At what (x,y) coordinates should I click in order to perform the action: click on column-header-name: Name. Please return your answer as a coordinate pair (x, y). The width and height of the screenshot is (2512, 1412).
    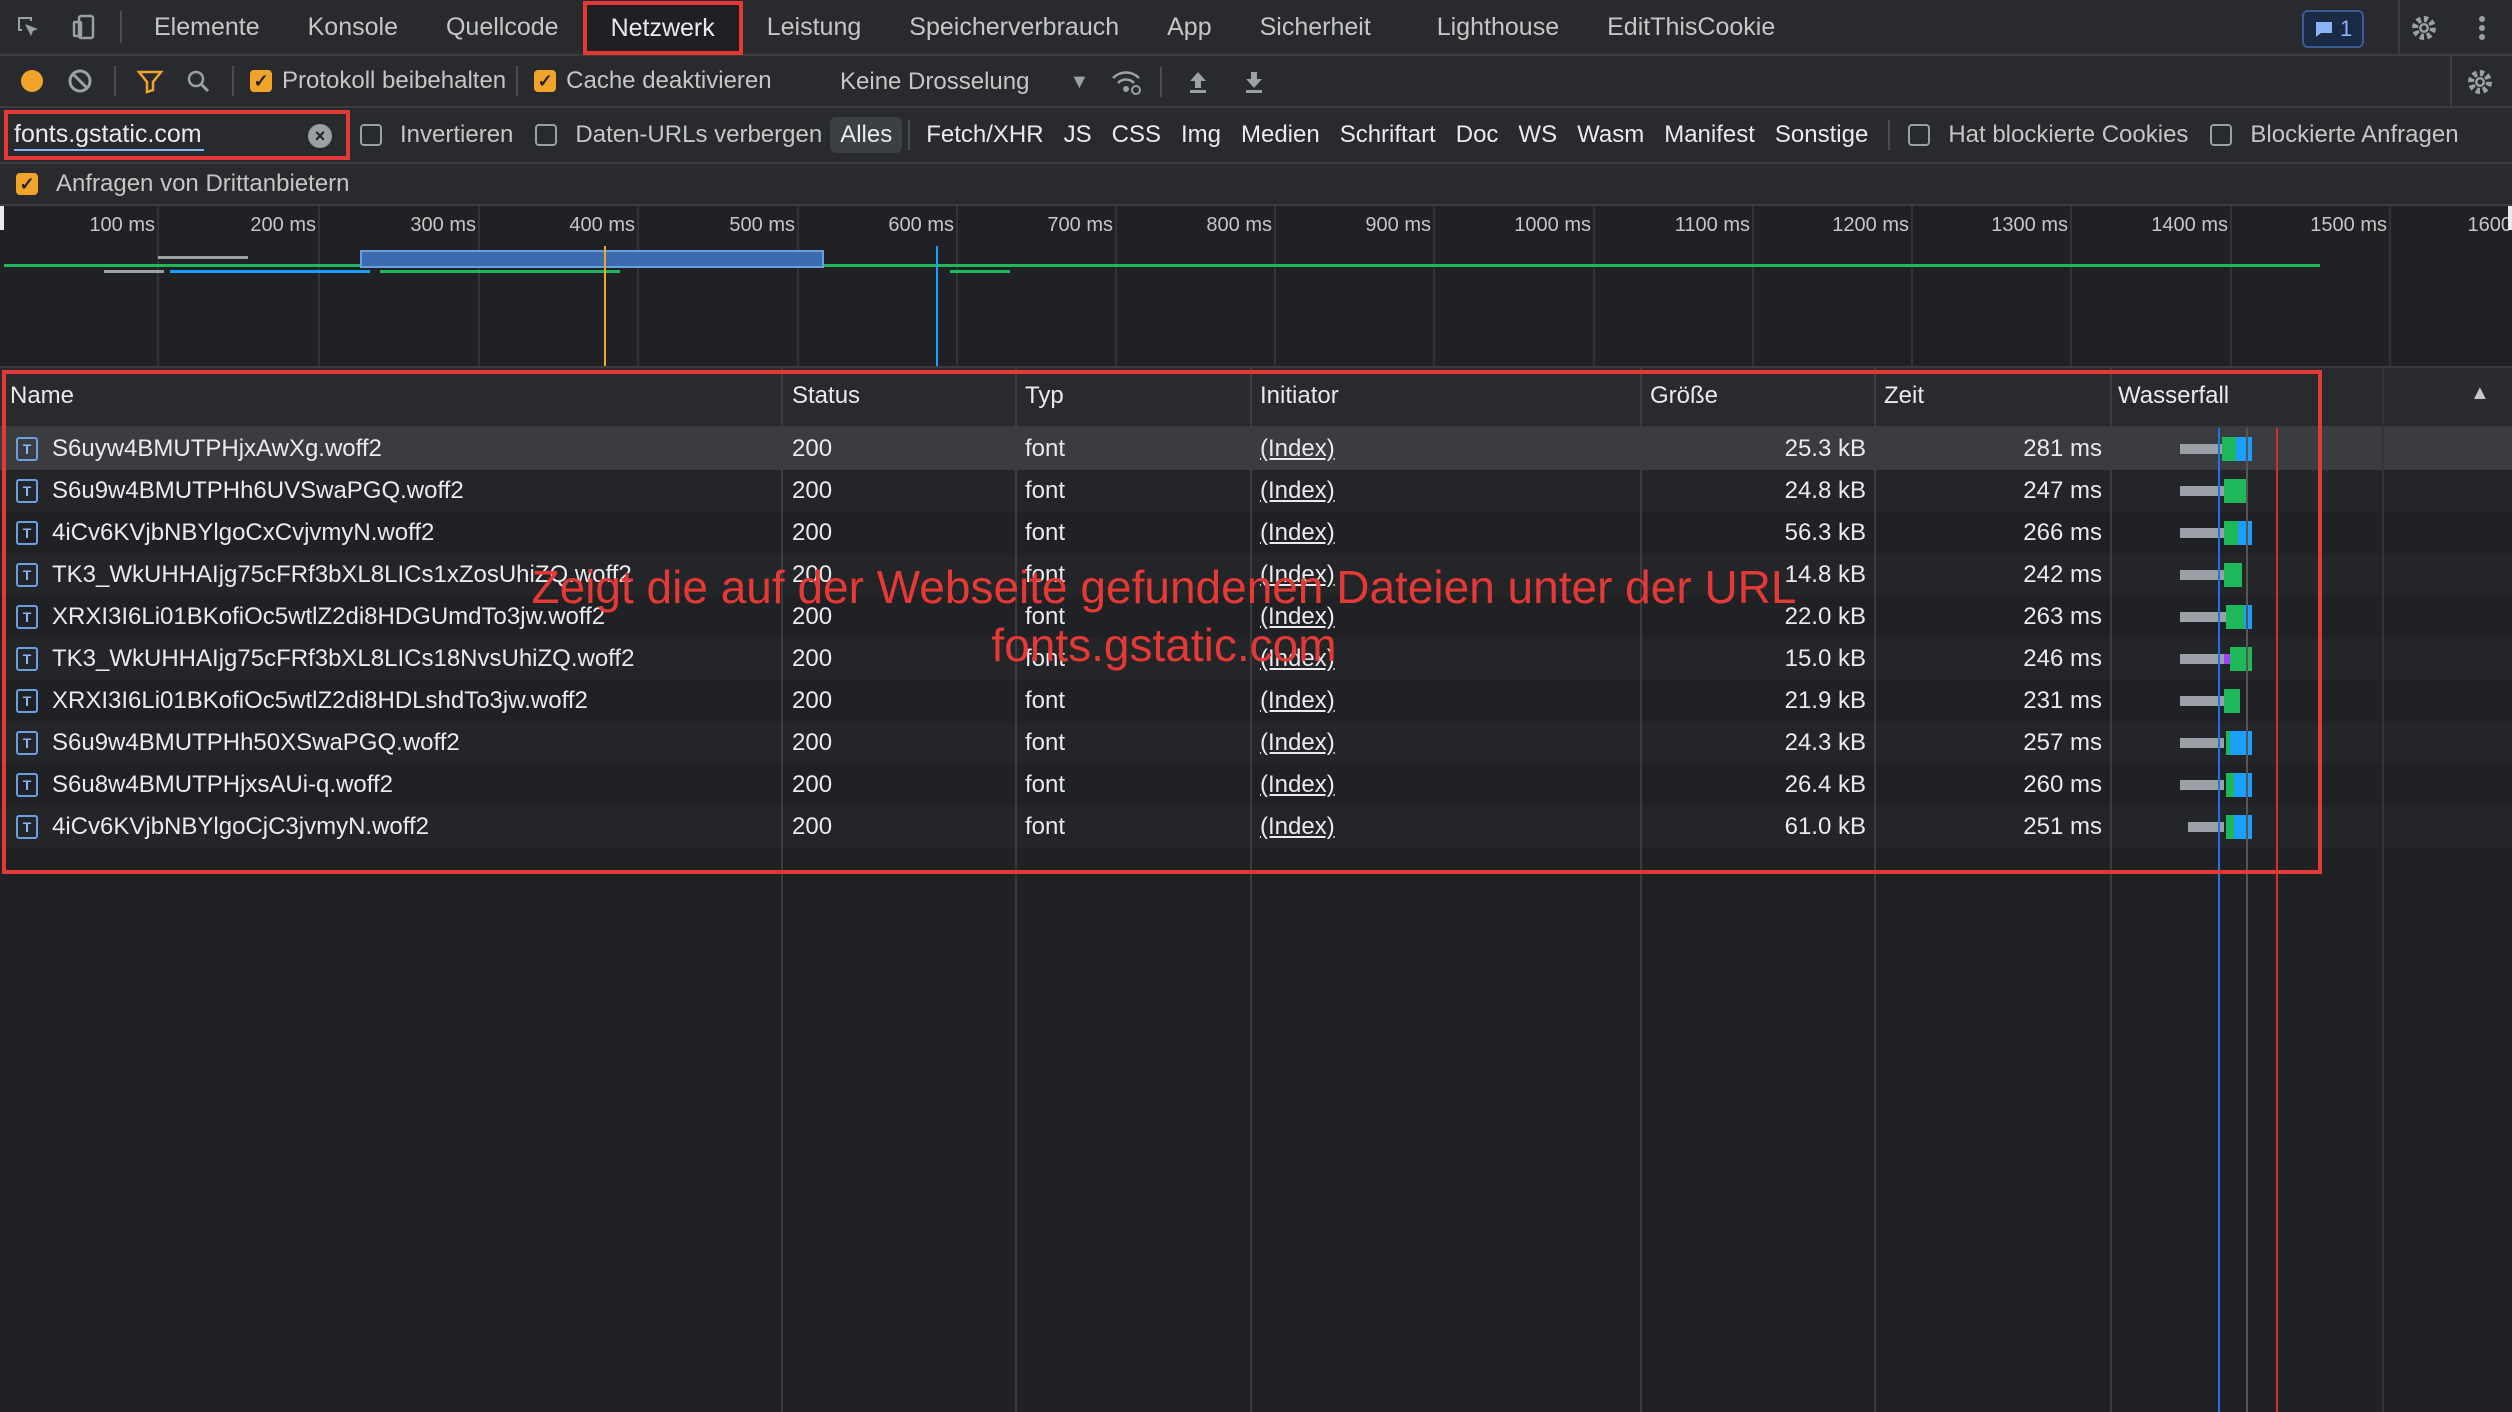
    Looking at the image, I should click on (42, 396).